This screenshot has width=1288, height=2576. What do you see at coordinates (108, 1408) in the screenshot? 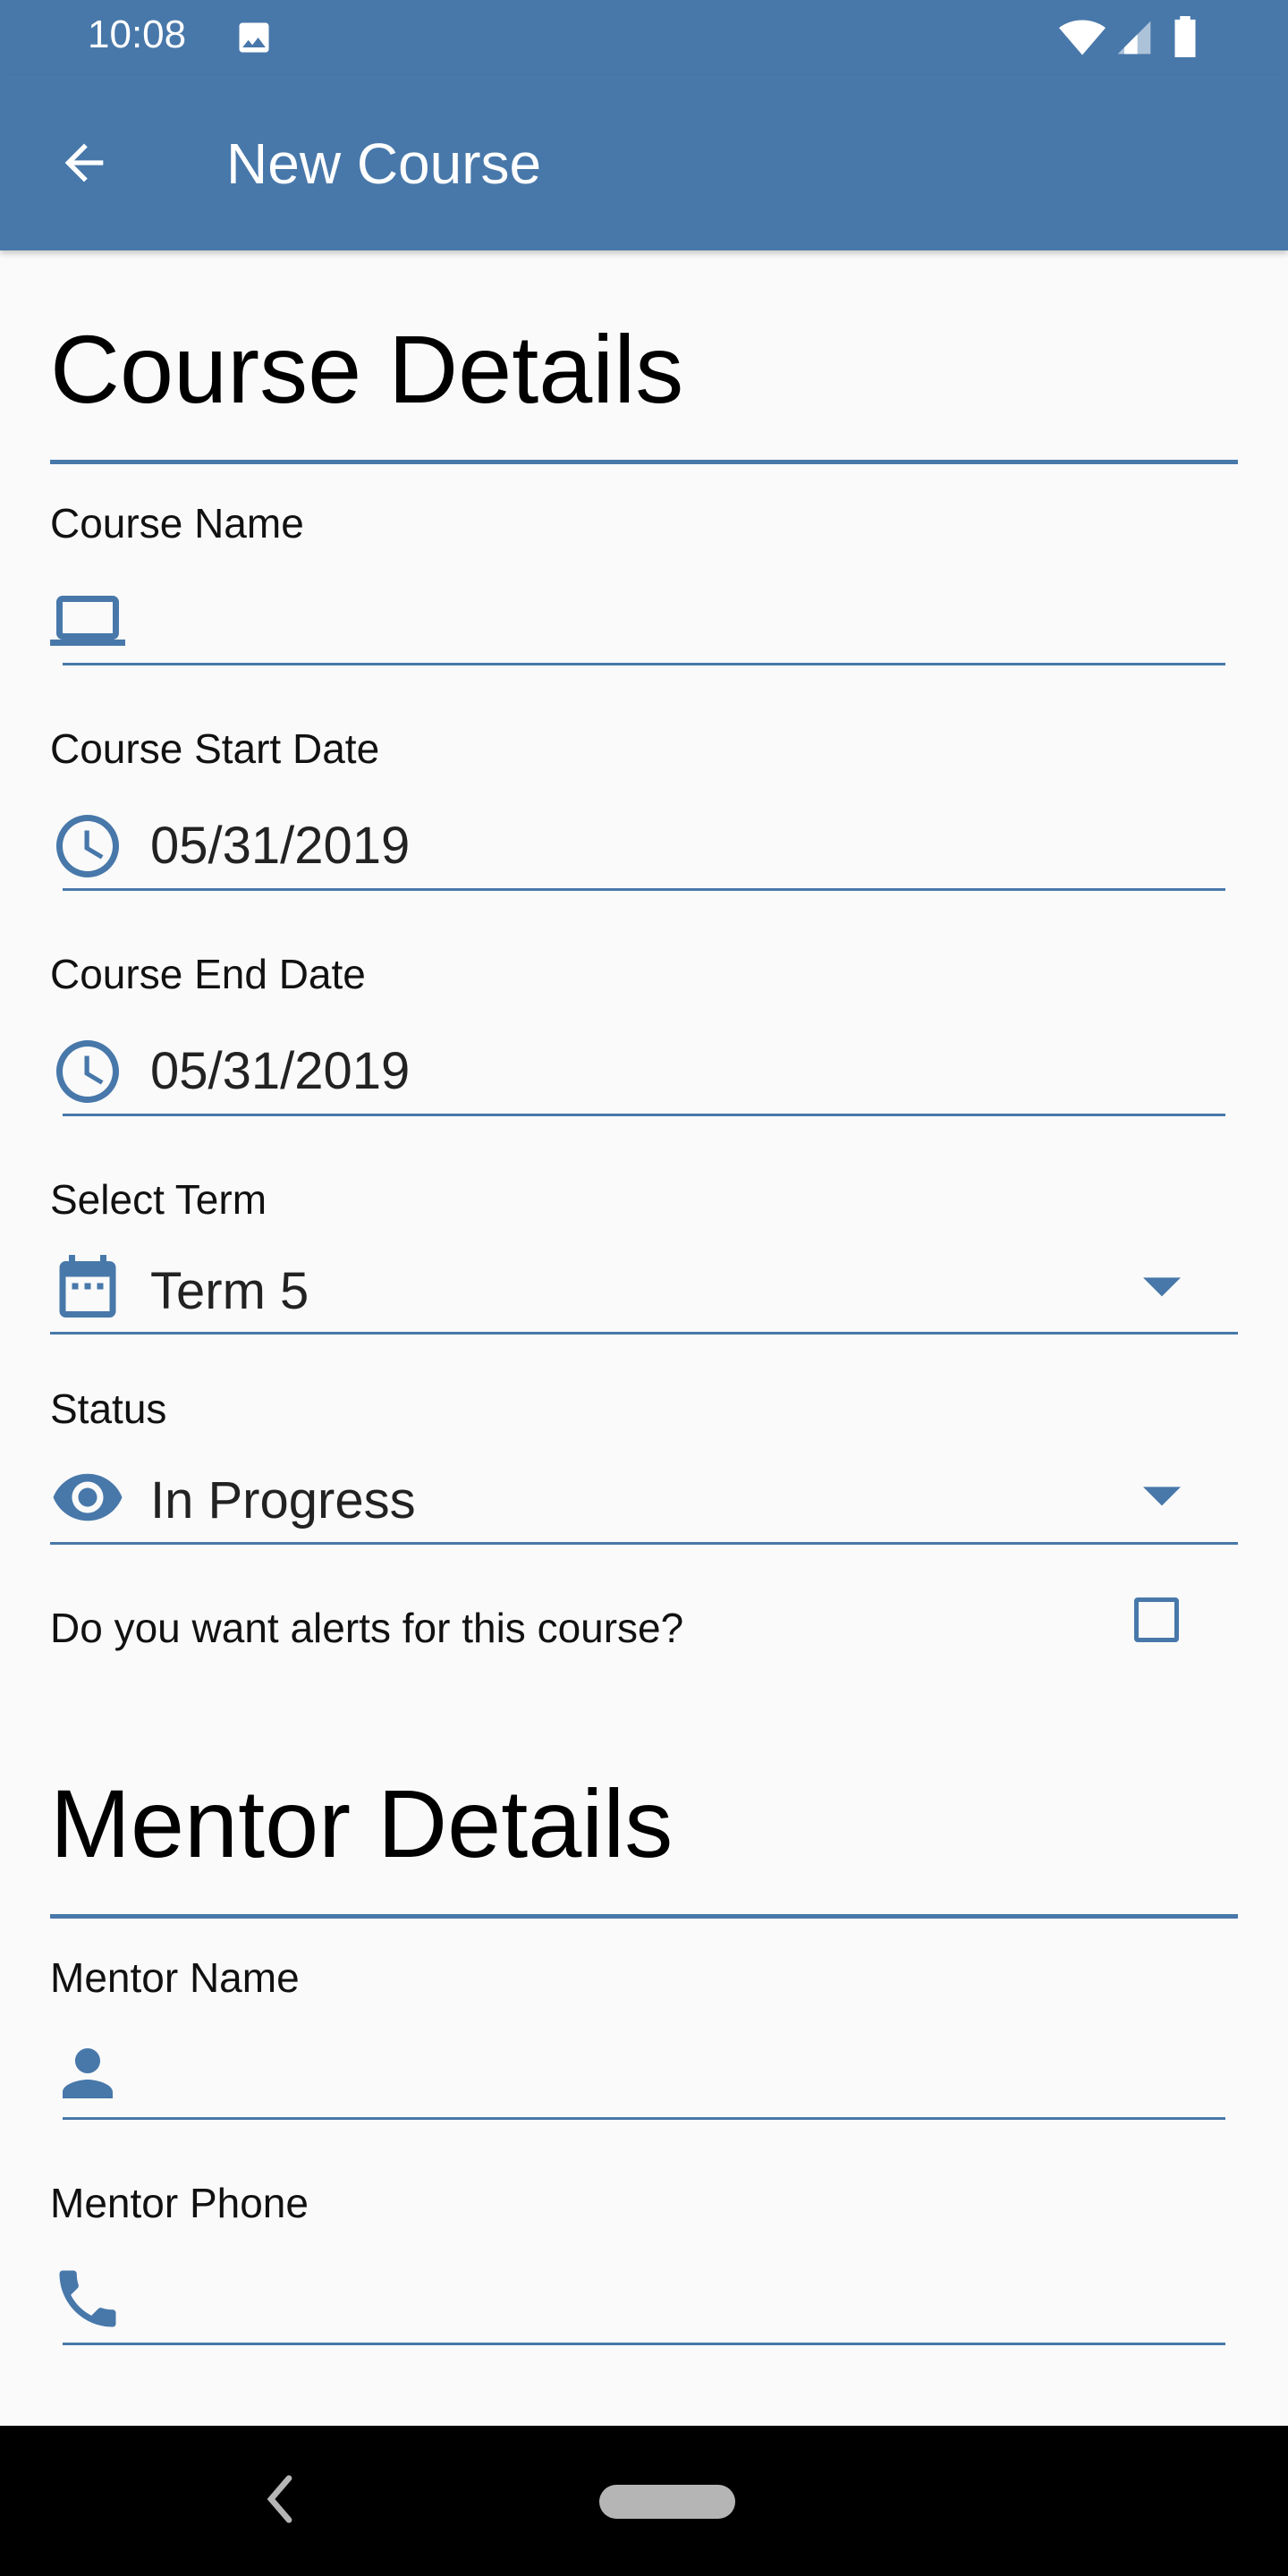
I see `status-label: Status` at bounding box center [108, 1408].